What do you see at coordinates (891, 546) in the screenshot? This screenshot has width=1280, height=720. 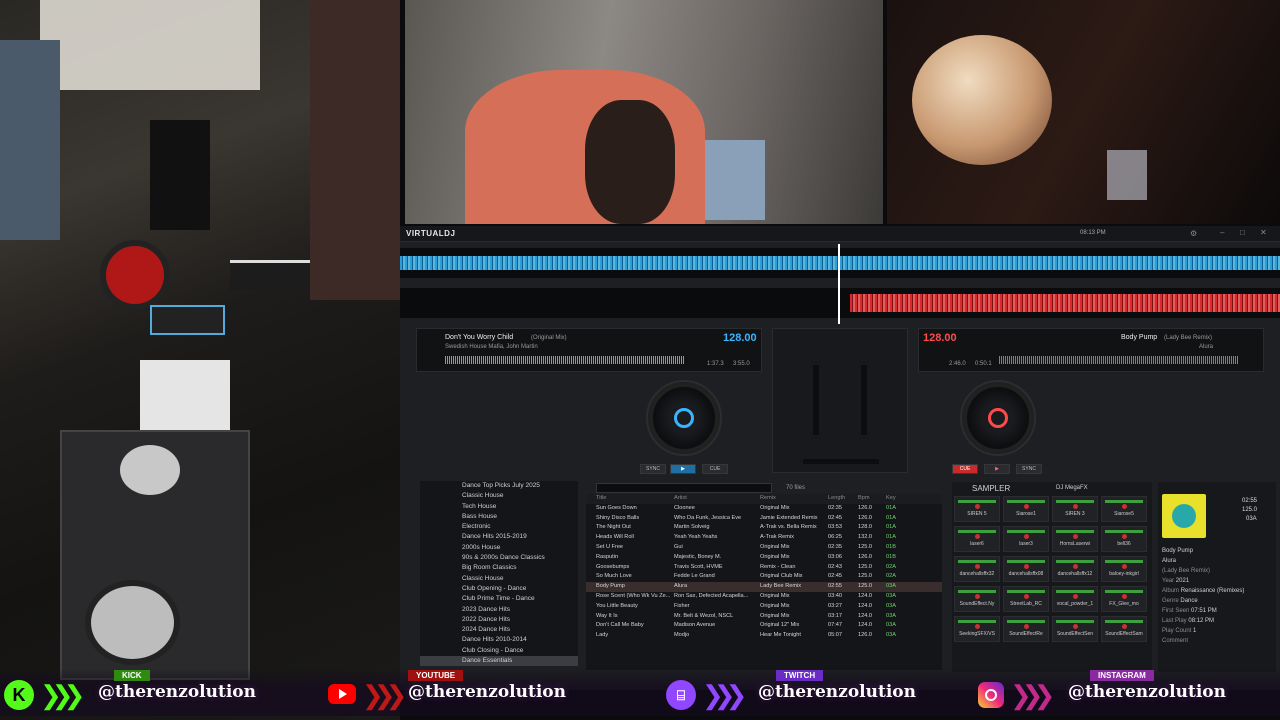 I see `table-cell: 01B` at bounding box center [891, 546].